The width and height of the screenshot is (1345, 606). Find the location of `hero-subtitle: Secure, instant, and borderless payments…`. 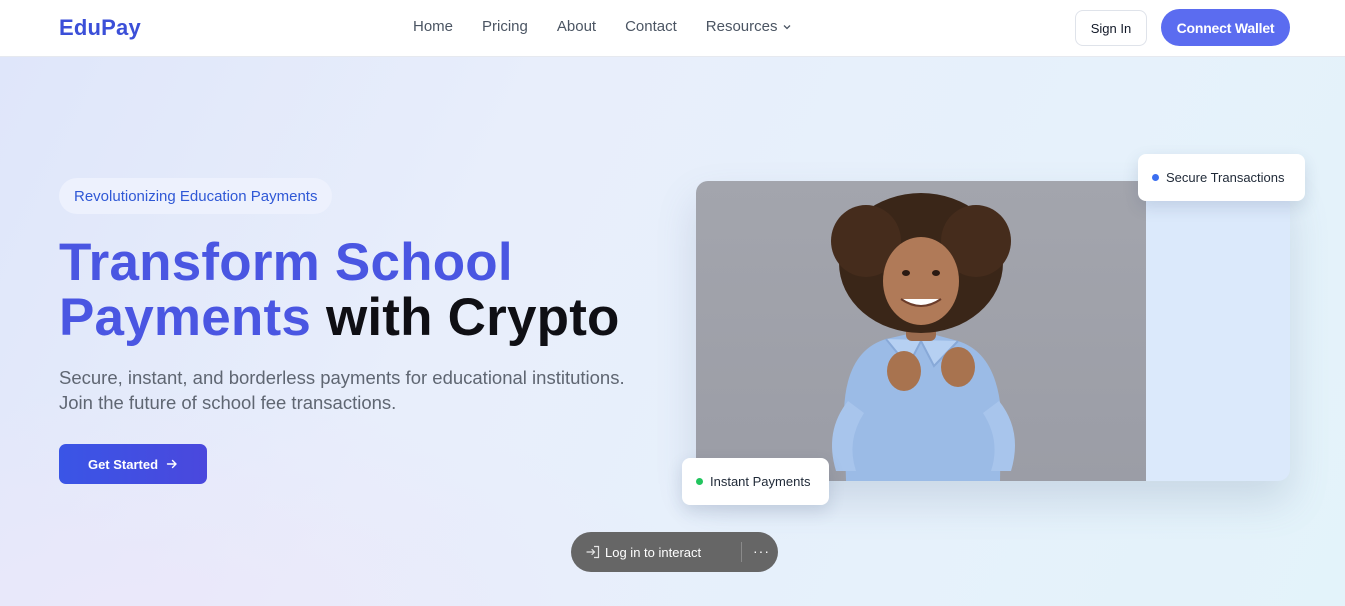

hero-subtitle: Secure, instant, and borderless payments… is located at coordinates (342, 390).